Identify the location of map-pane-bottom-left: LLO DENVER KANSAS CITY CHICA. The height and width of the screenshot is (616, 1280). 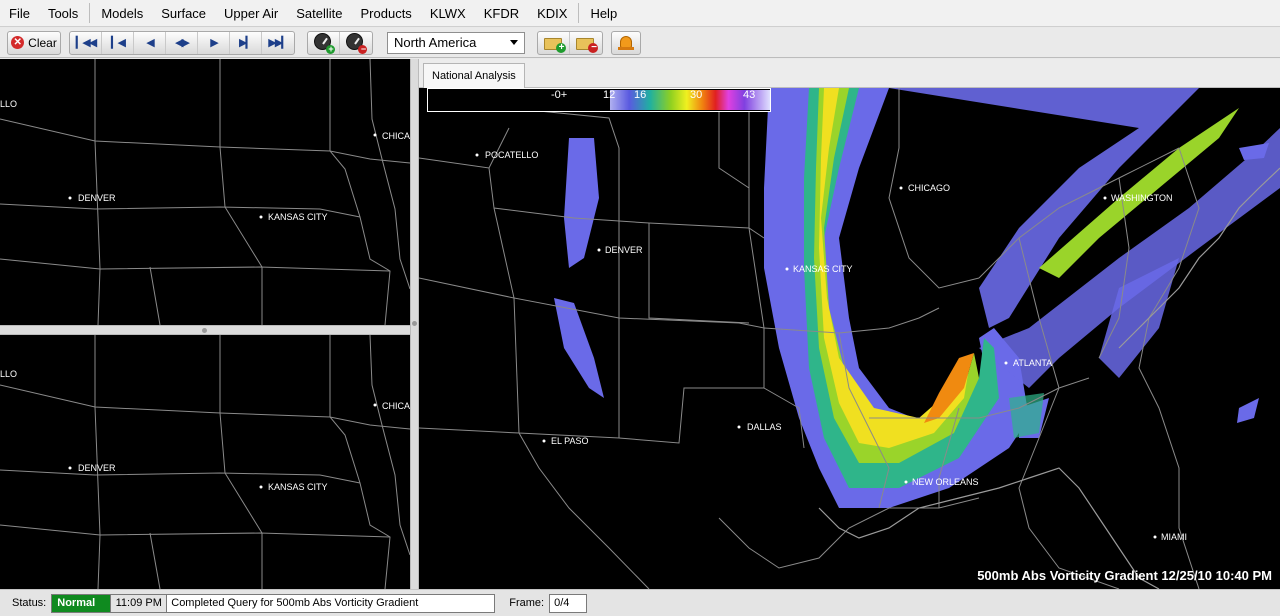
(205, 462).